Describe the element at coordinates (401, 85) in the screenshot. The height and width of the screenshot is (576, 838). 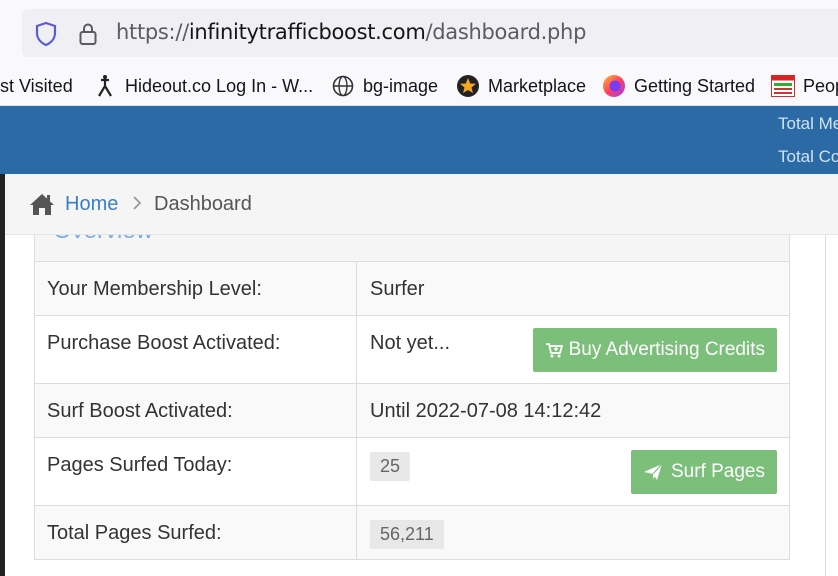
I see `bookmark-label: bg-image` at that location.